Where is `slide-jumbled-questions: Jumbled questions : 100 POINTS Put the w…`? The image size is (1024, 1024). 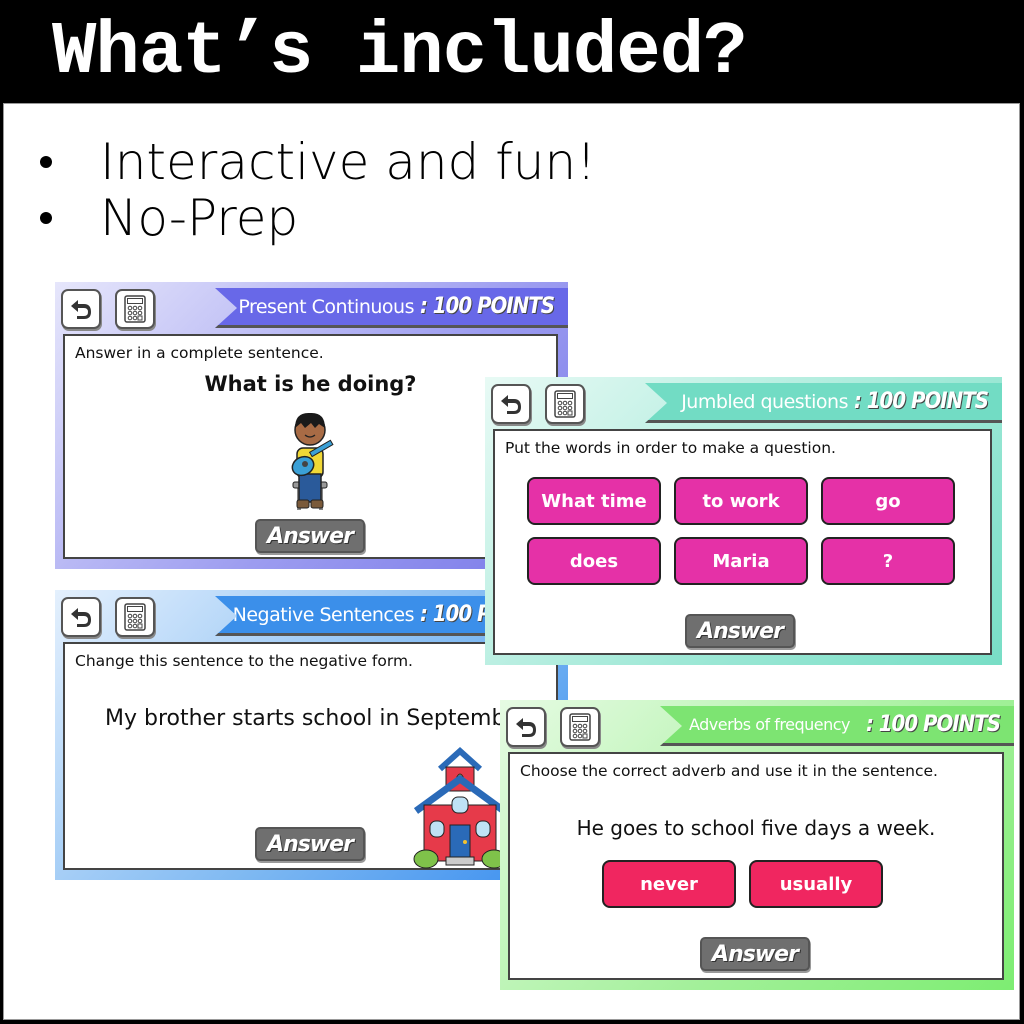 slide-jumbled-questions: Jumbled questions : 100 POINTS Put the w… is located at coordinates (743, 521).